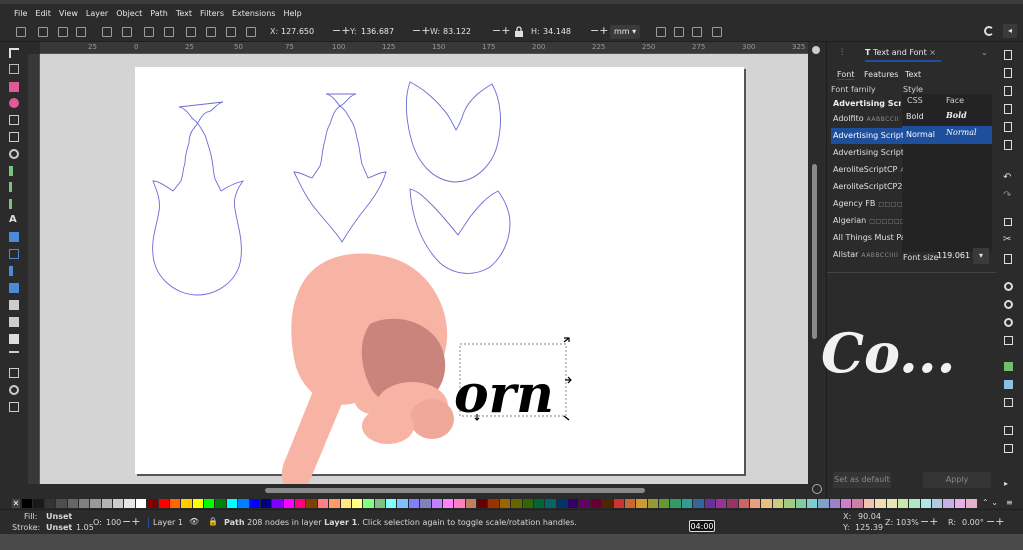  I want to click on x-stepper: −+, so click(341, 30).